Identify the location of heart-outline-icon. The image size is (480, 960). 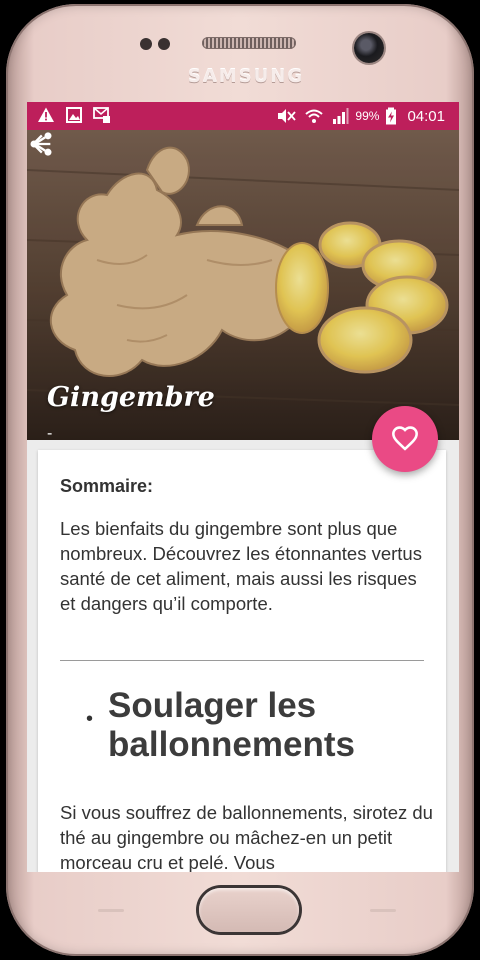
(405, 438).